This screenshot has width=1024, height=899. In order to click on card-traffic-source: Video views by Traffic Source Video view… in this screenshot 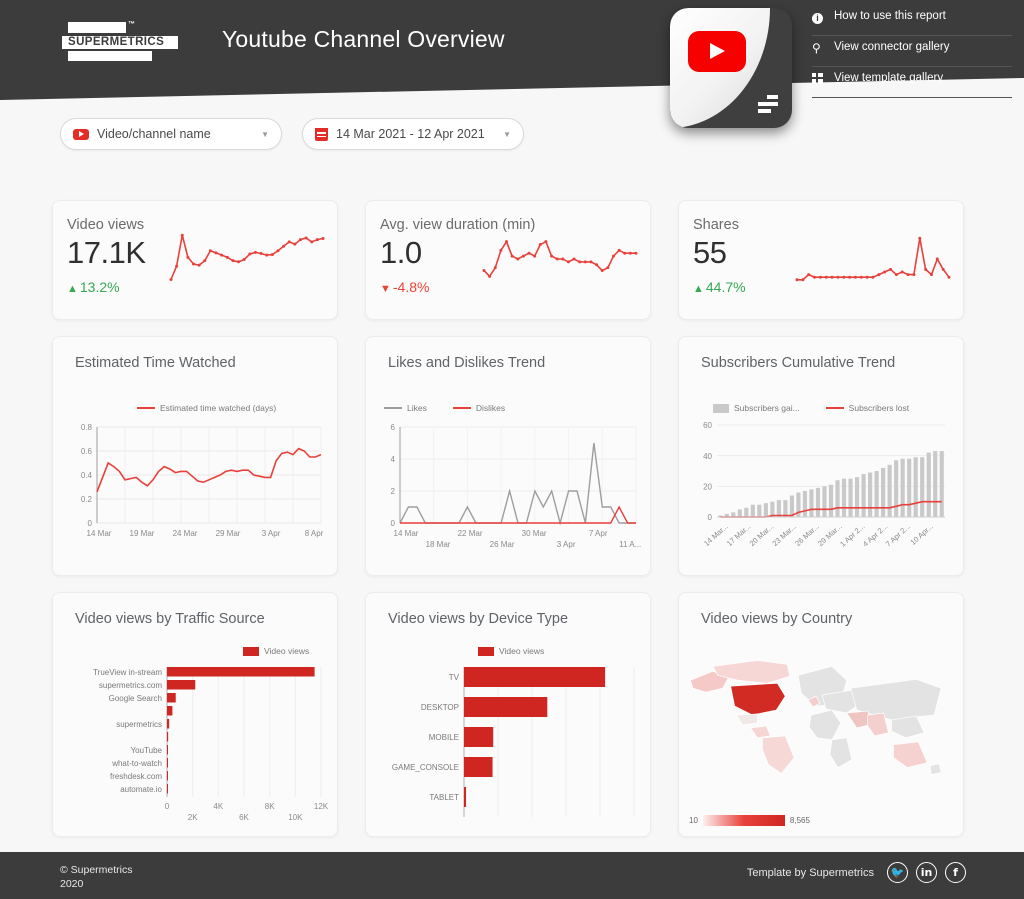, I will do `click(195, 714)`.